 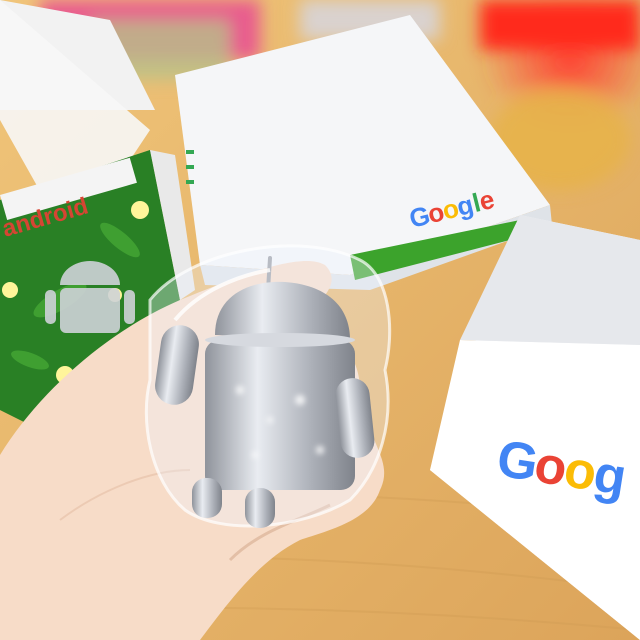 I want to click on figurine-neck-band, so click(x=280, y=340).